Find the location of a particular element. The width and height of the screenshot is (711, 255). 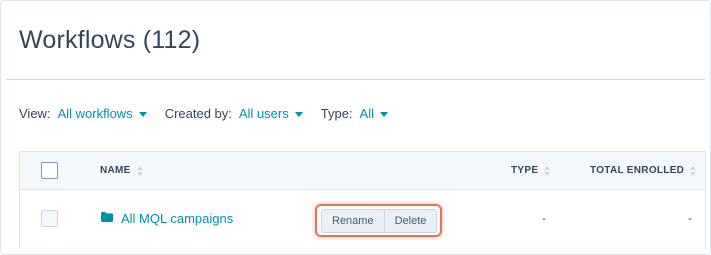

filter-created-by-label: Created by: is located at coordinates (198, 113).